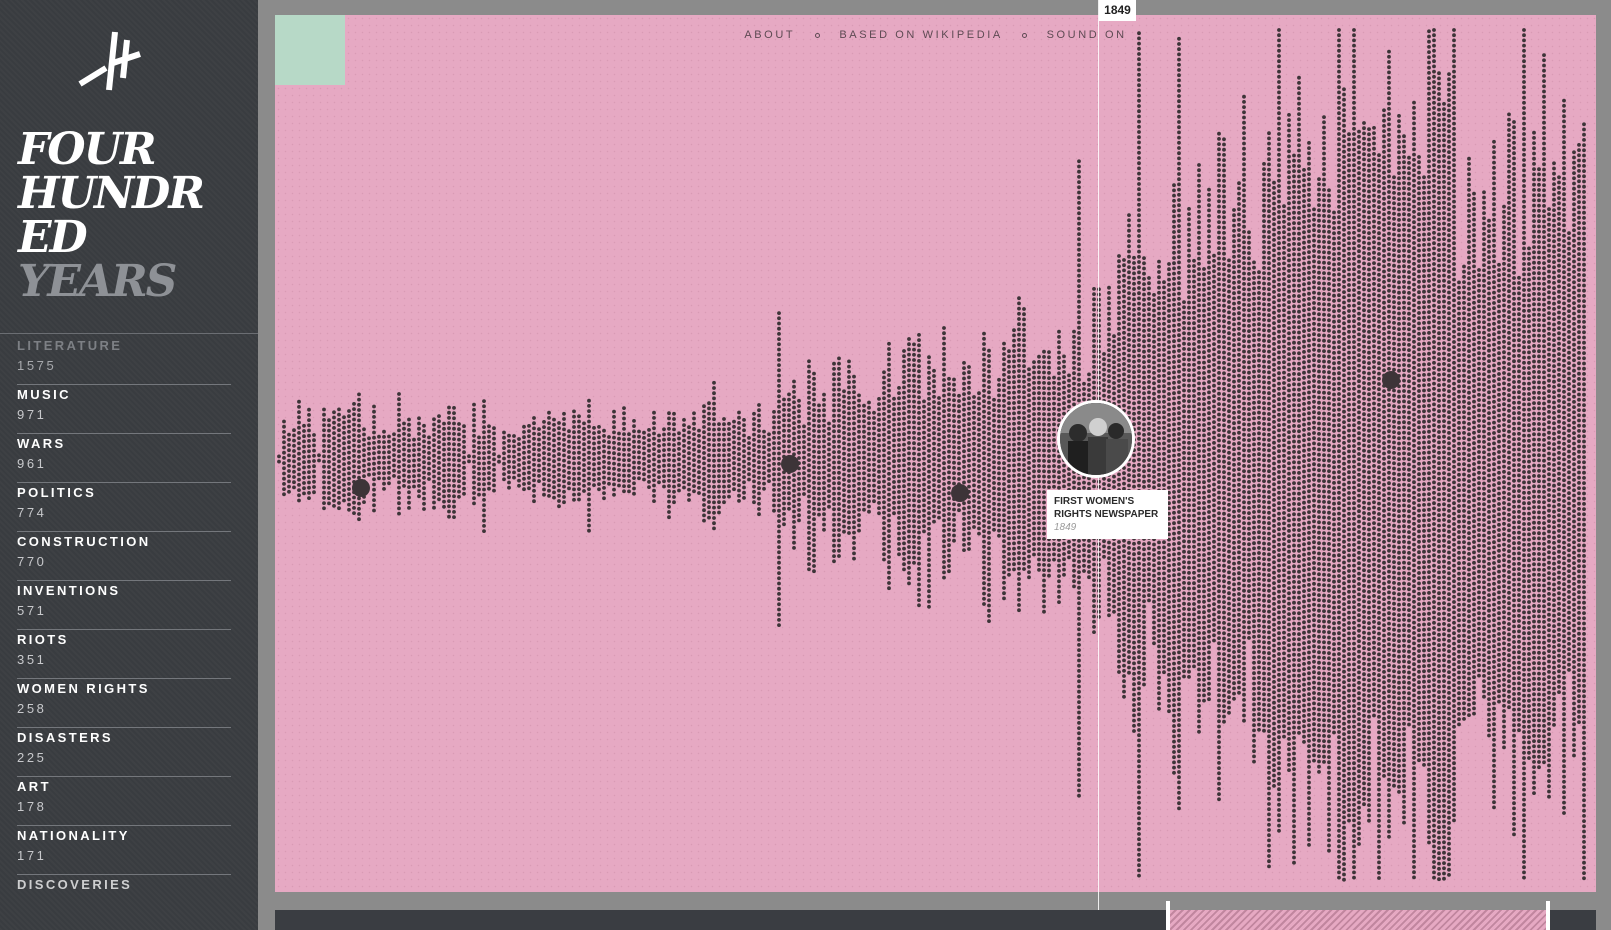  I want to click on title-line-3: ED, so click(53, 237).